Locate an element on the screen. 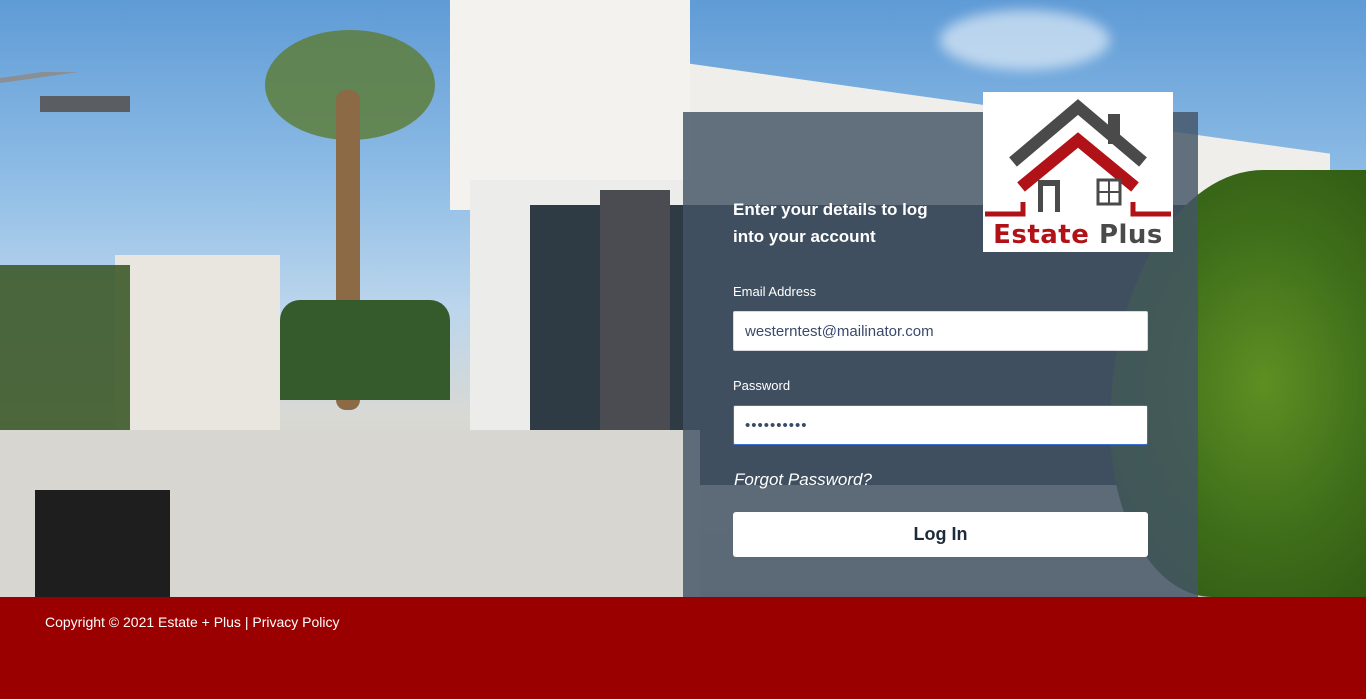  forgot-password-link: Forgot Password? is located at coordinates (803, 480).